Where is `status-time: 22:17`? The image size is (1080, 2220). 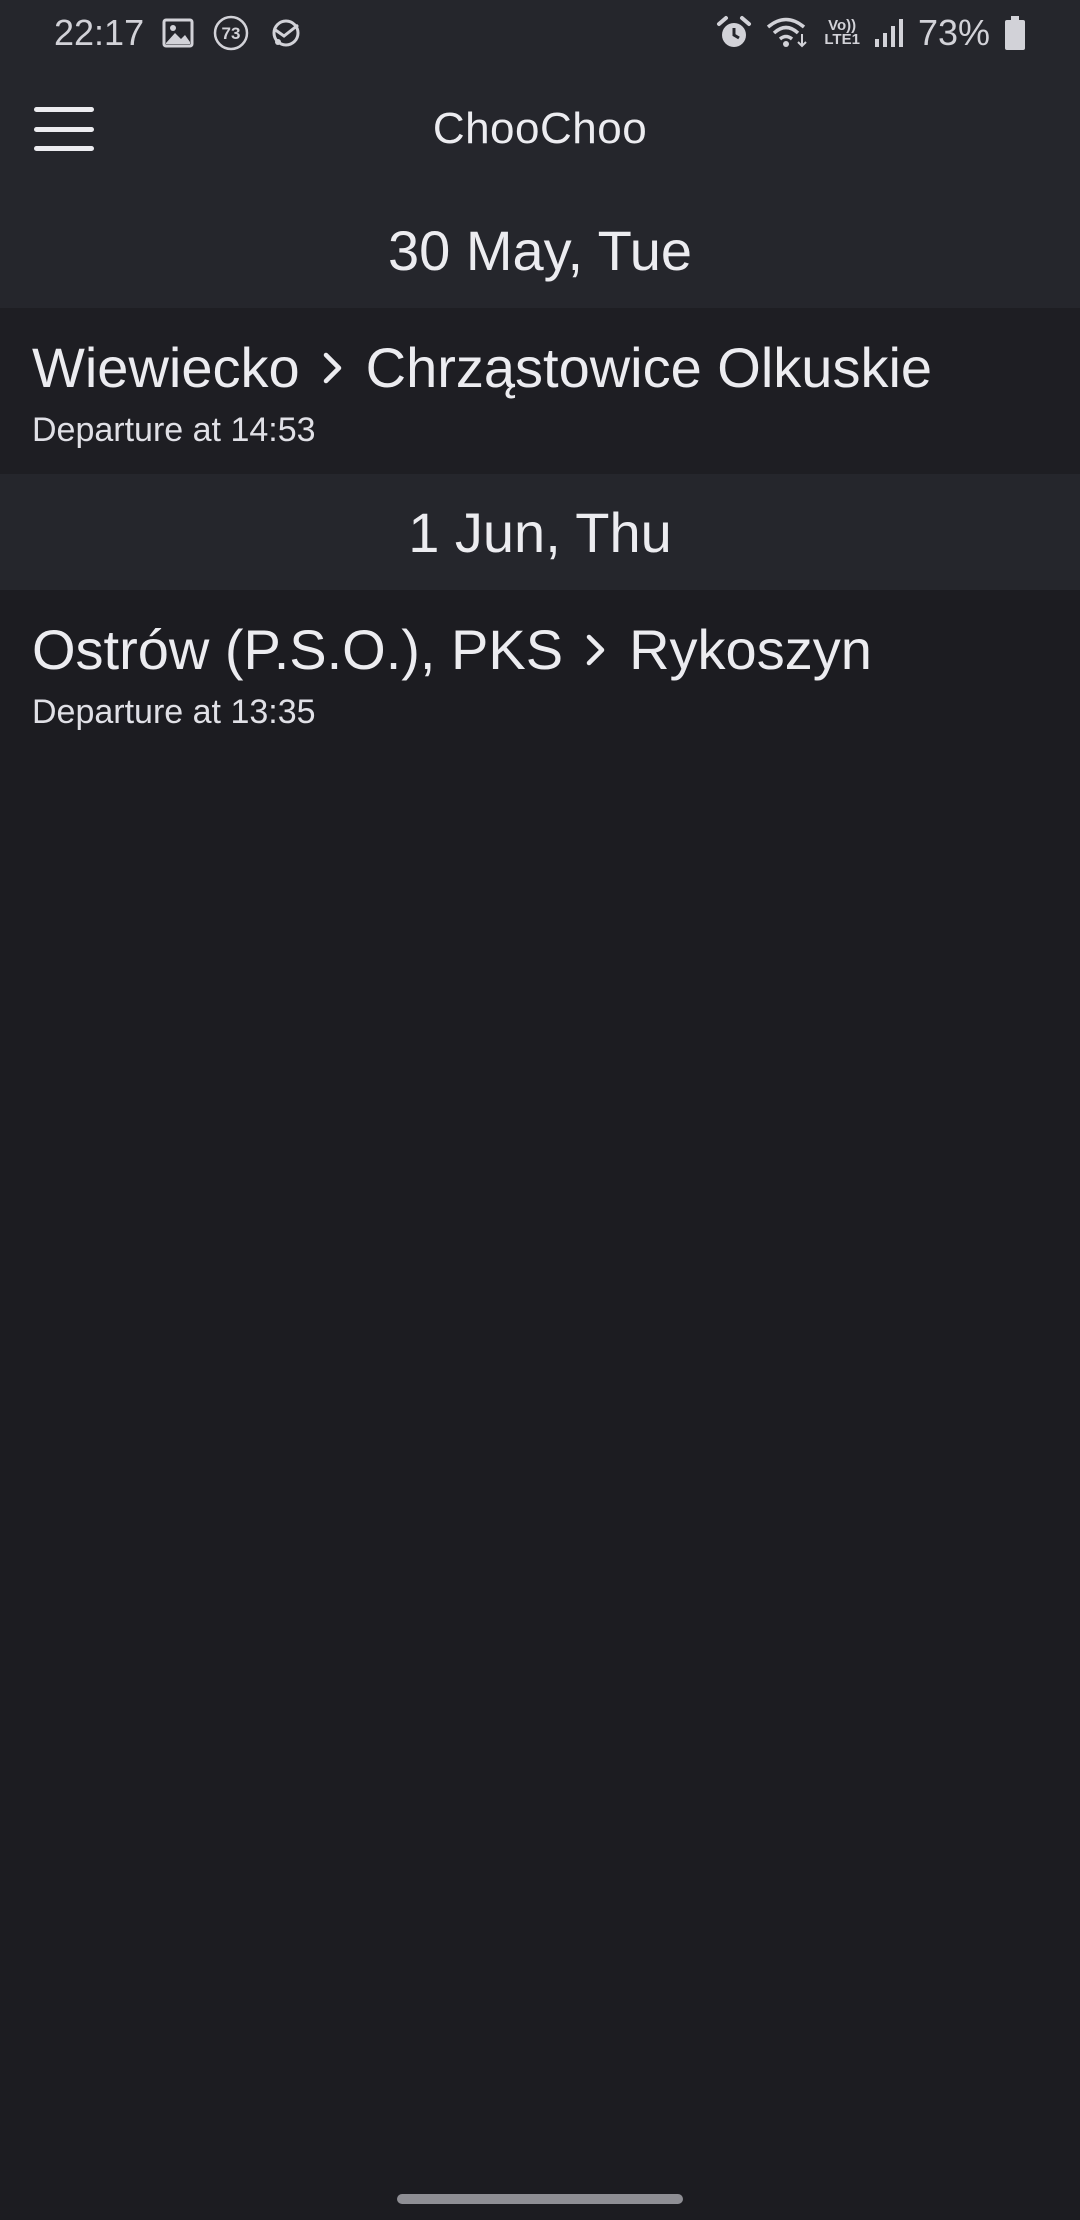 status-time: 22:17 is located at coordinates (99, 32).